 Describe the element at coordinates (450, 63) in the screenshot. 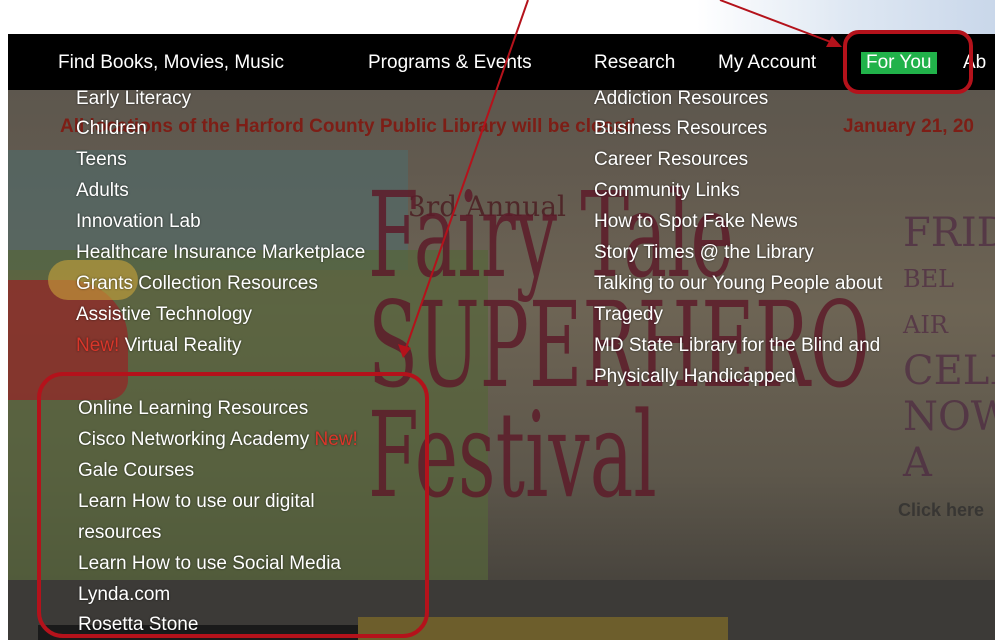

I see `nav-programs-events: Programs & Events` at that location.